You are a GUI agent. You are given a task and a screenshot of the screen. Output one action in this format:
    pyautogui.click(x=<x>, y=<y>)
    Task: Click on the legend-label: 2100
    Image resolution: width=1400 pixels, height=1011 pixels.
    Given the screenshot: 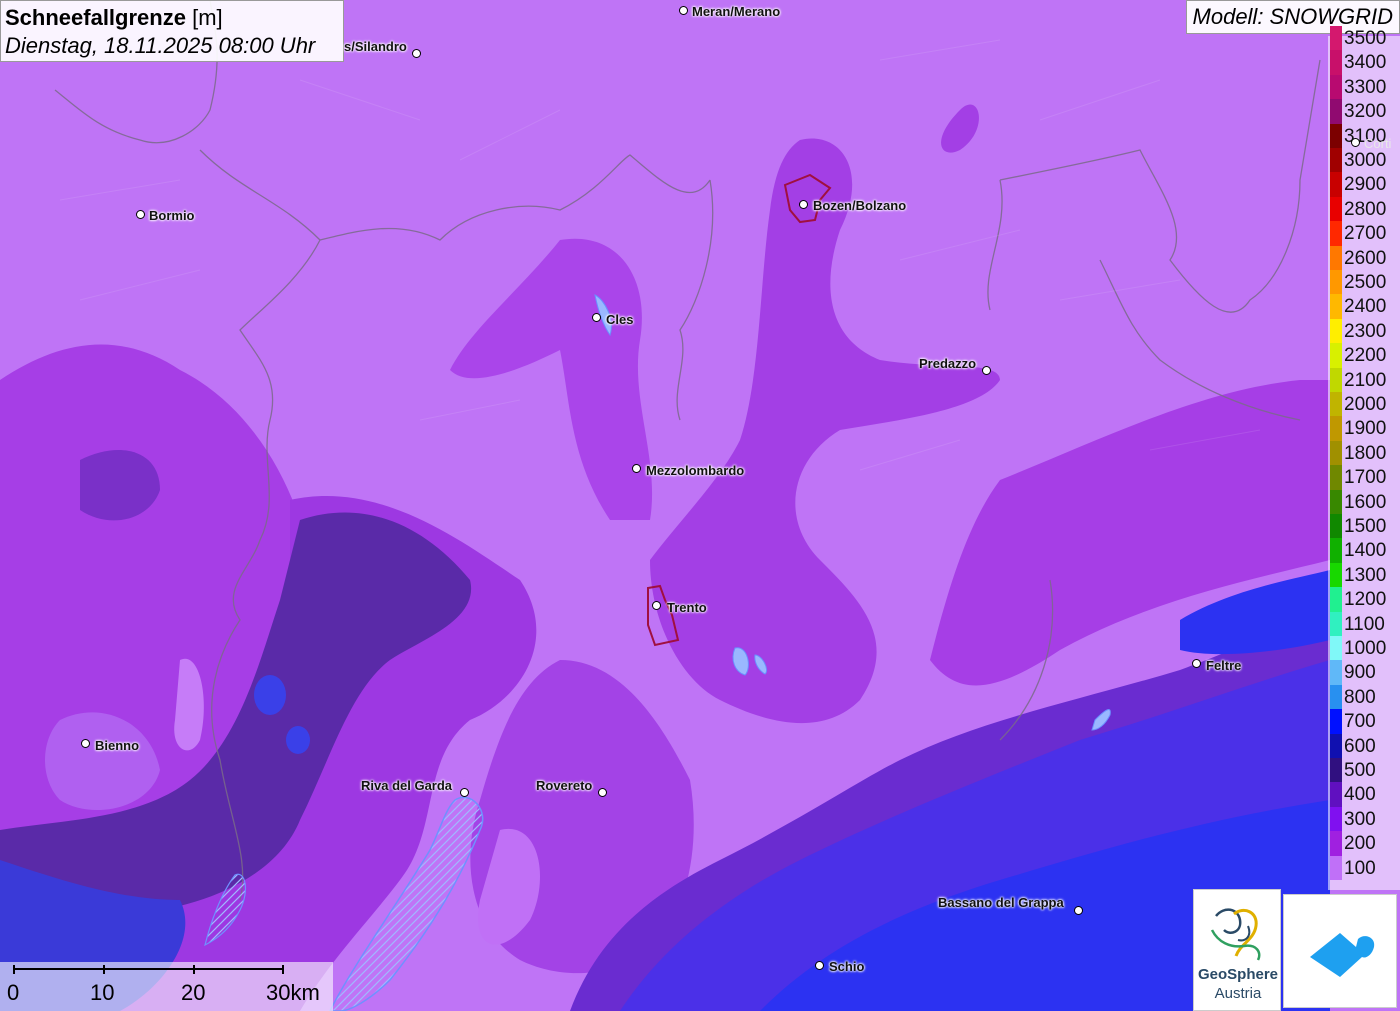 What is the action you would take?
    pyautogui.click(x=1365, y=380)
    